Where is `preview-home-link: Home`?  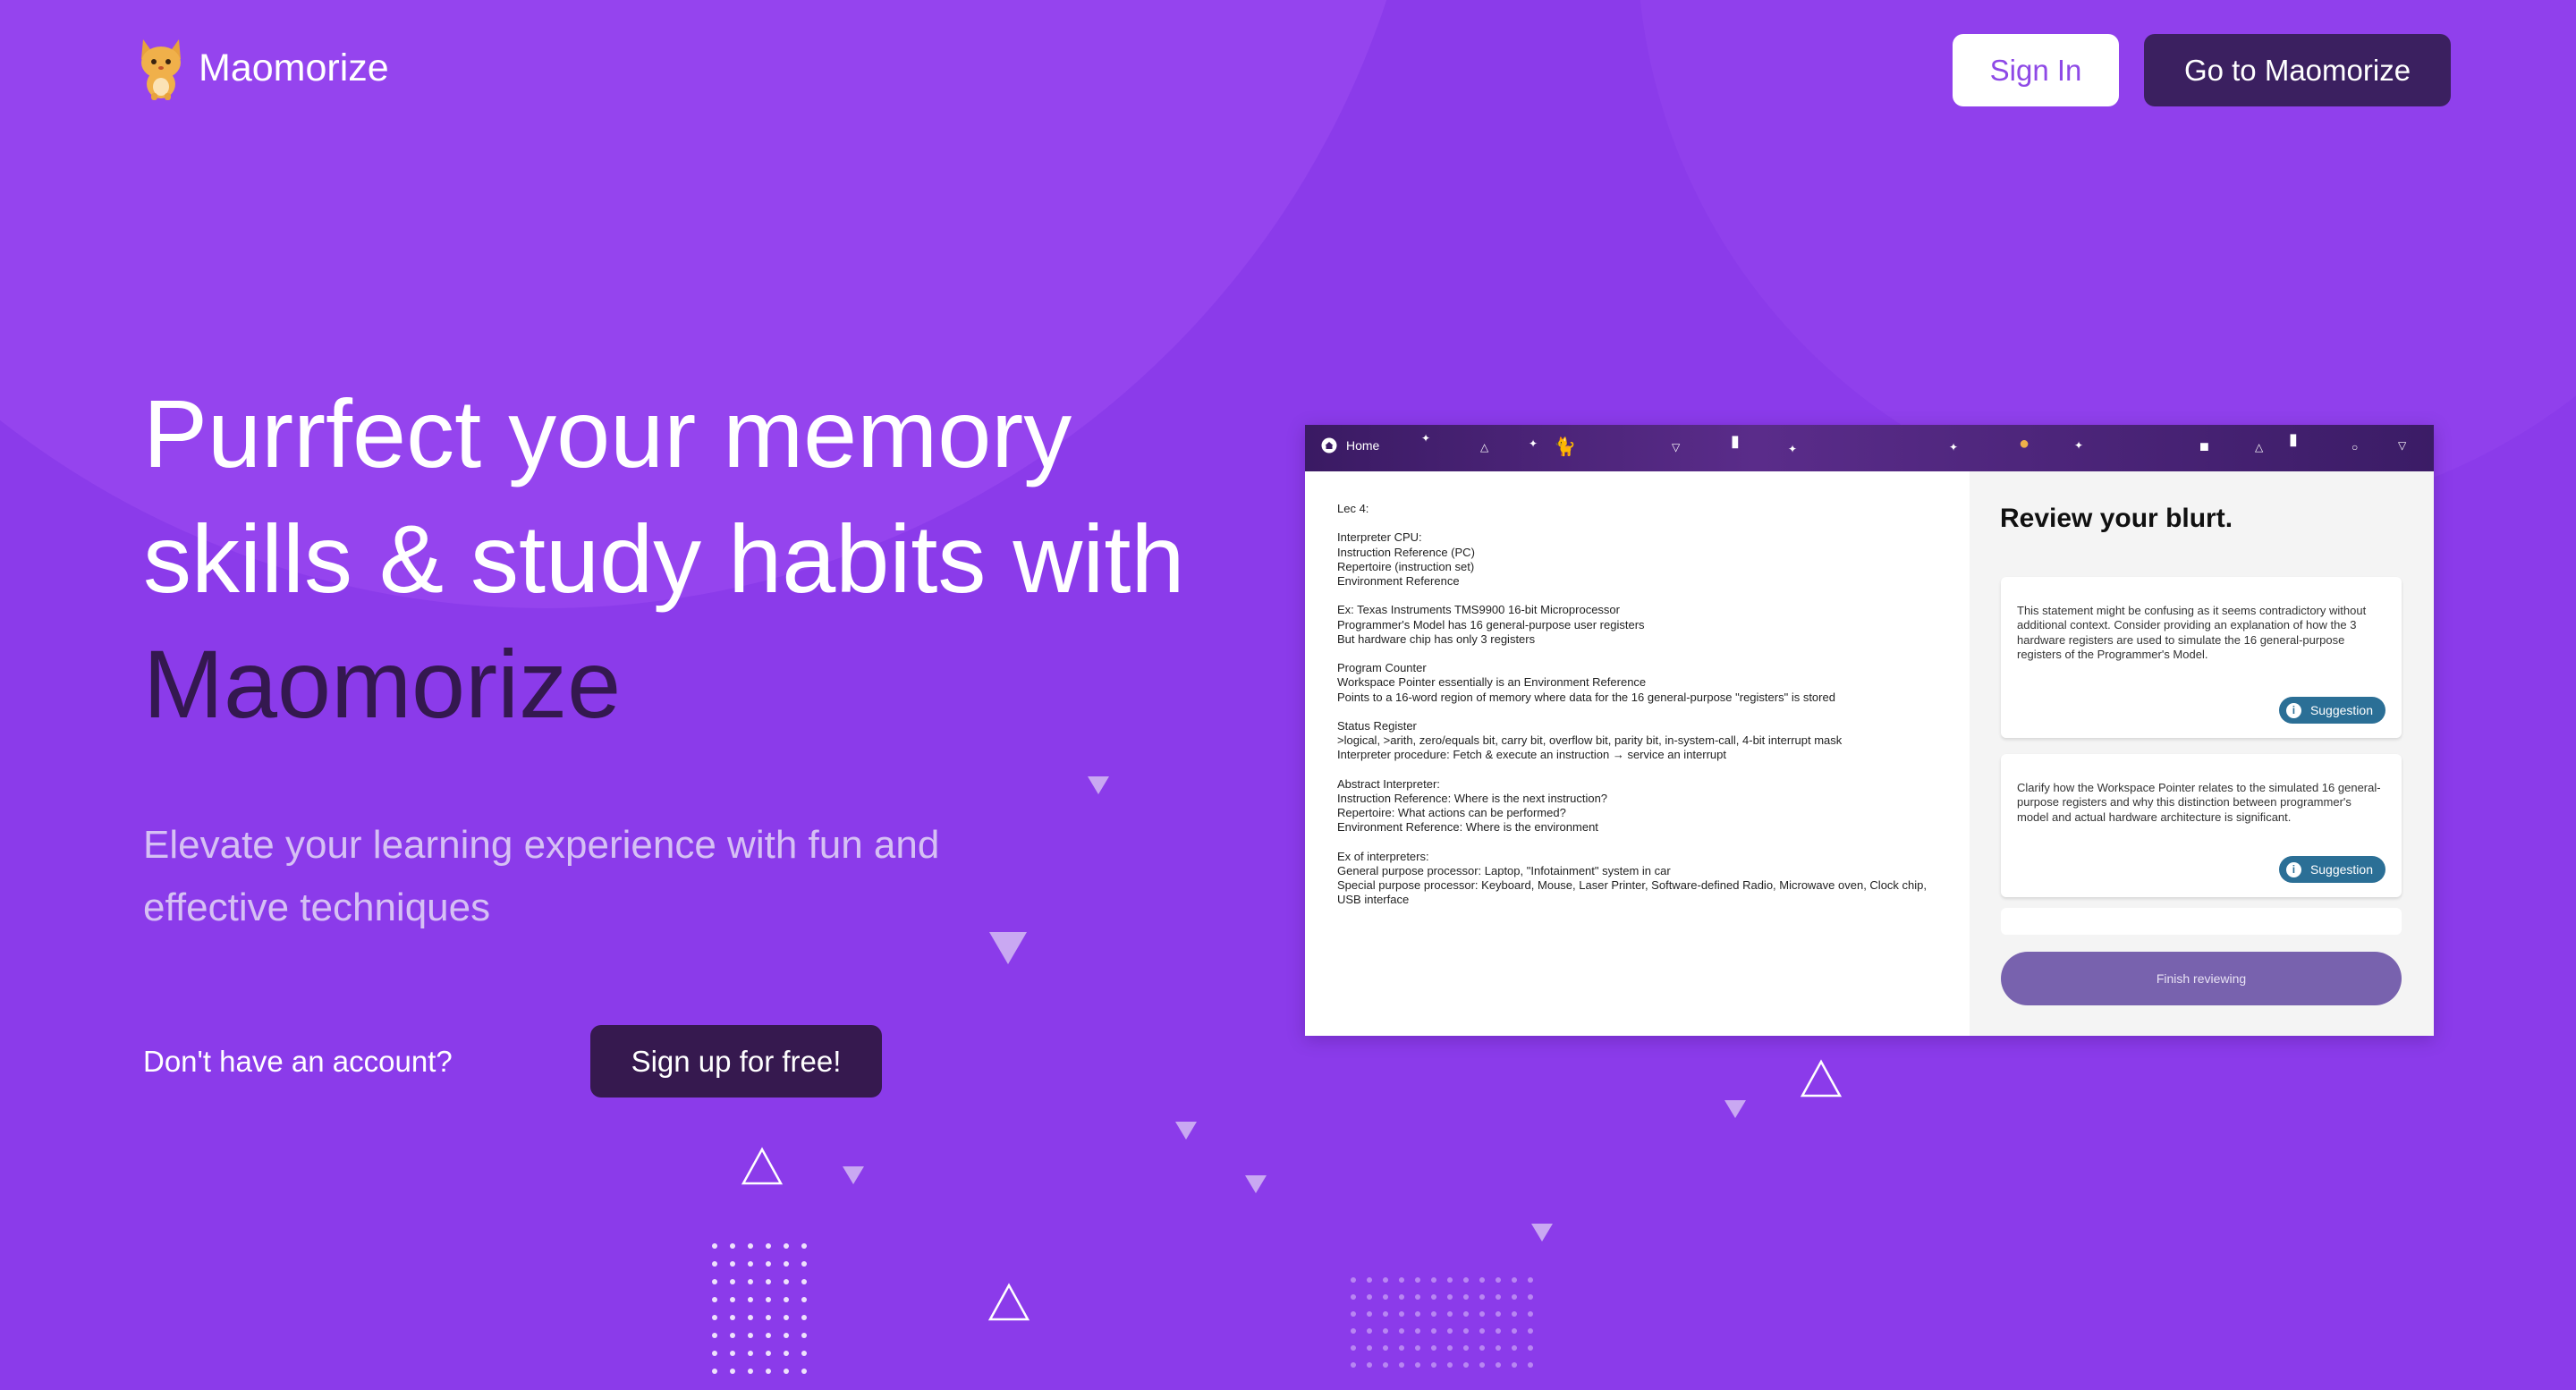 preview-home-link: Home is located at coordinates (1350, 445).